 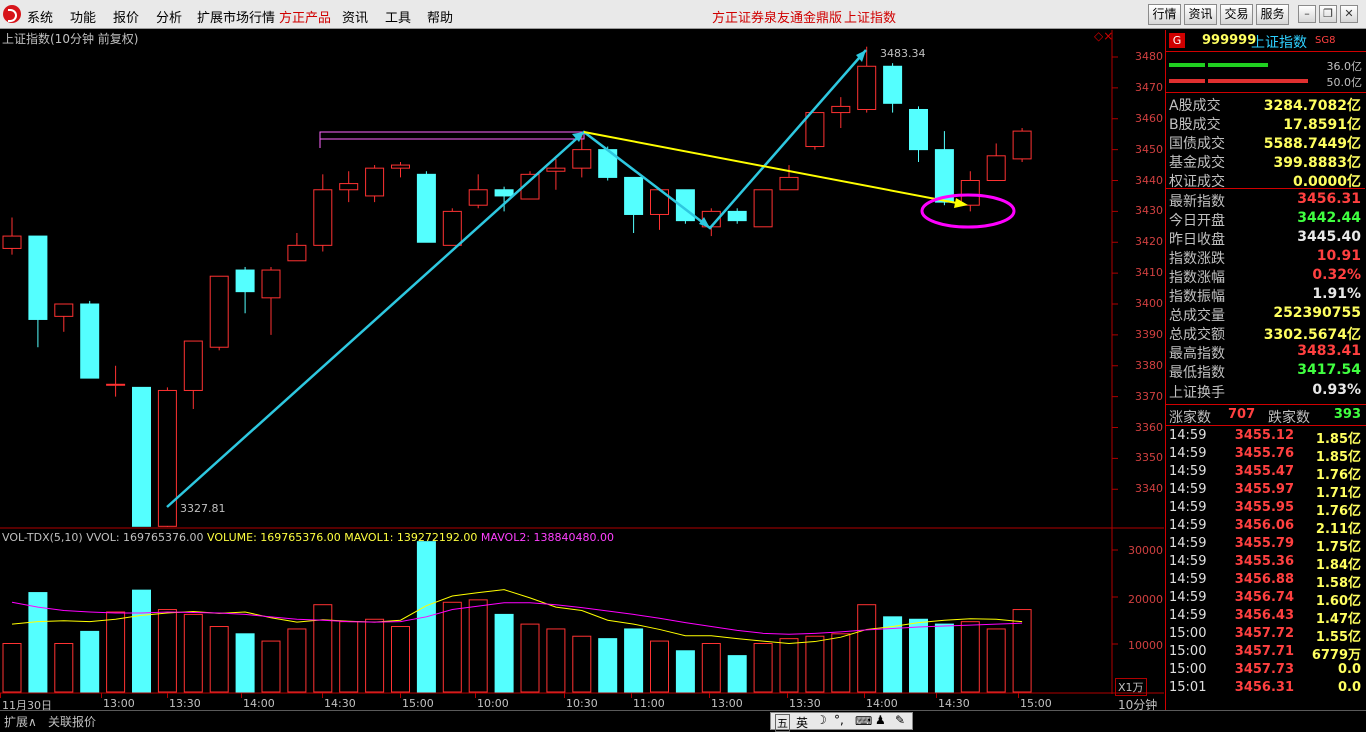 I want to click on menu-quote: 报价, so click(x=126, y=16).